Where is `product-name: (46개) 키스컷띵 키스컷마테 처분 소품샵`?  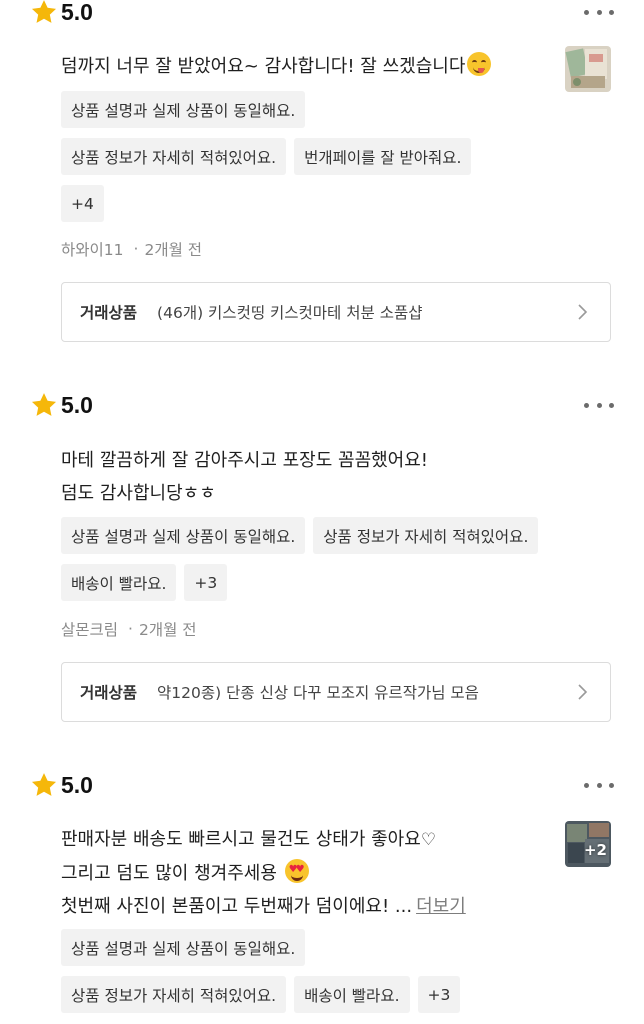
product-name: (46개) 키스컷띵 키스컷마테 처분 소품샵 is located at coordinates (290, 313).